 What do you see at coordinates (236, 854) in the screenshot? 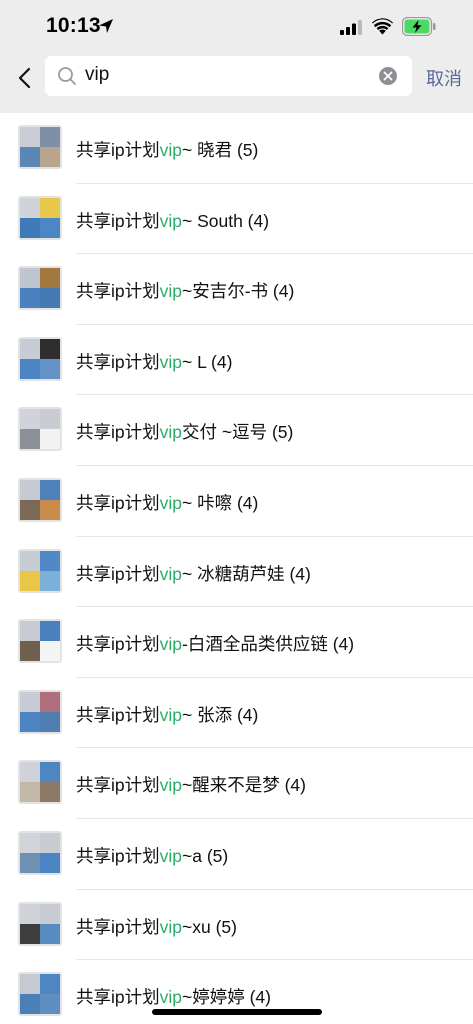
I see `search-result-row: 共享ip计划vip~a (5)` at bounding box center [236, 854].